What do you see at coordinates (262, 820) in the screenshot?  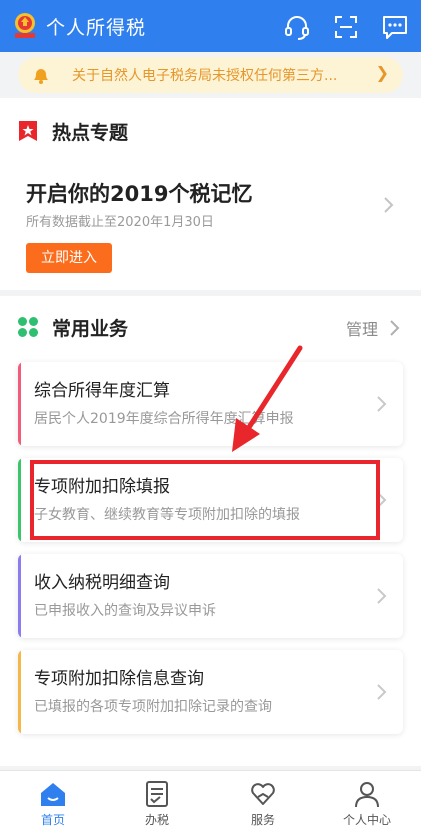 I see `tab-label: 服务` at bounding box center [262, 820].